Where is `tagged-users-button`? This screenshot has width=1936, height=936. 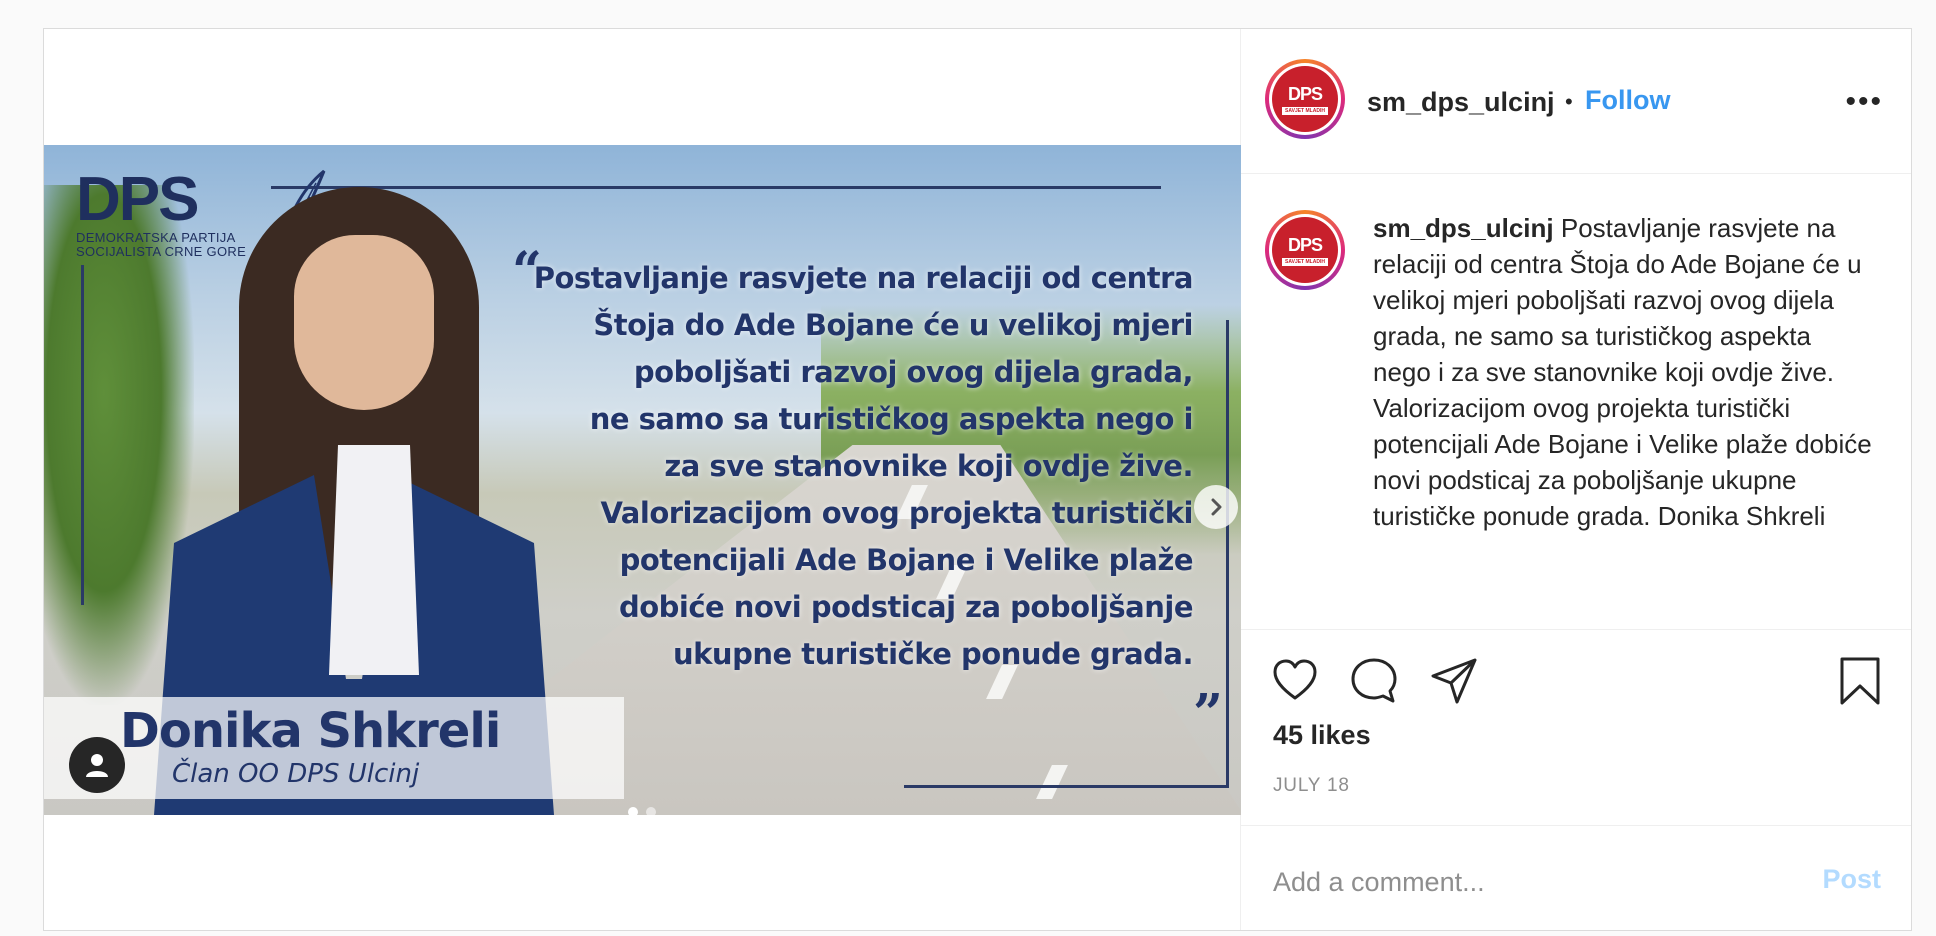
tagged-users-button is located at coordinates (97, 765).